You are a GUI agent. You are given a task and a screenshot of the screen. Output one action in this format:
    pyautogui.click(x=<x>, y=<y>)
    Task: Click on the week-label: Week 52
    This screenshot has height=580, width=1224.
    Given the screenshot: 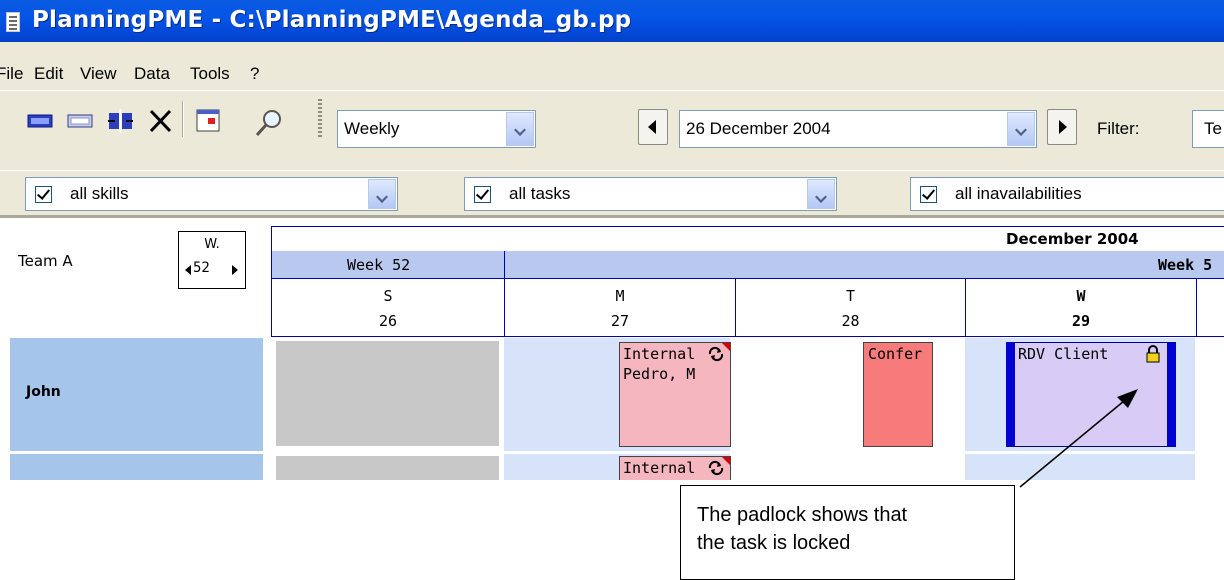 What is the action you would take?
    pyautogui.click(x=379, y=265)
    